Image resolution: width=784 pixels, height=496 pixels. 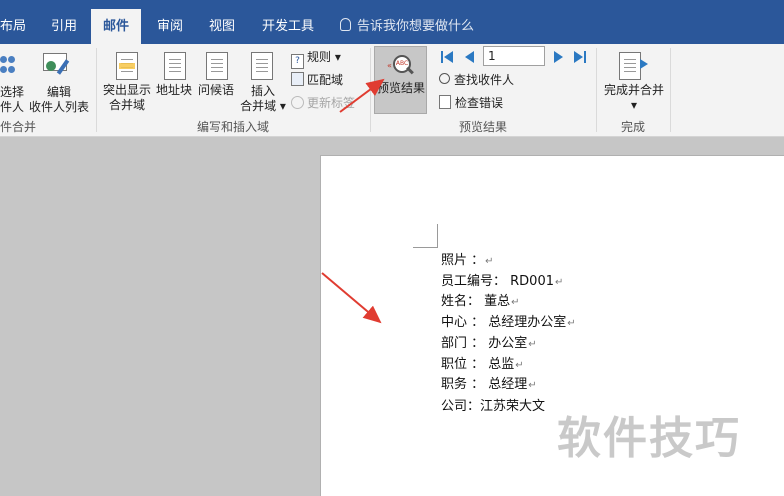 What do you see at coordinates (362, 95) in the screenshot?
I see `arrow-to-preview-button` at bounding box center [362, 95].